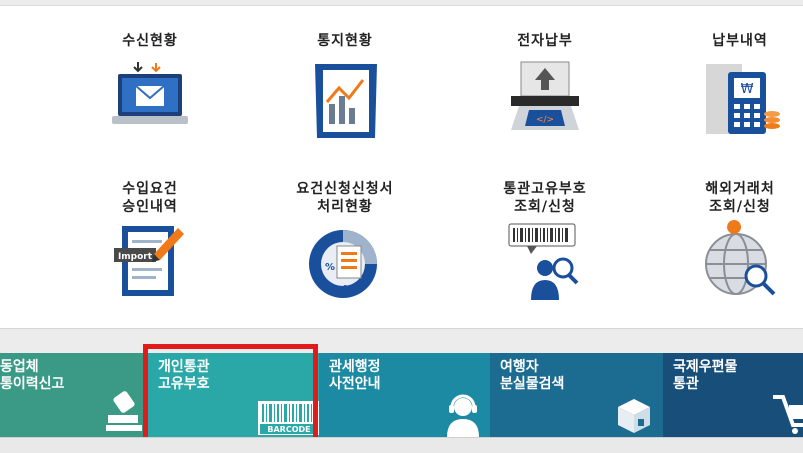 The height and width of the screenshot is (453, 803). I want to click on tile-label: 개인통관 고유부호, so click(184, 375).